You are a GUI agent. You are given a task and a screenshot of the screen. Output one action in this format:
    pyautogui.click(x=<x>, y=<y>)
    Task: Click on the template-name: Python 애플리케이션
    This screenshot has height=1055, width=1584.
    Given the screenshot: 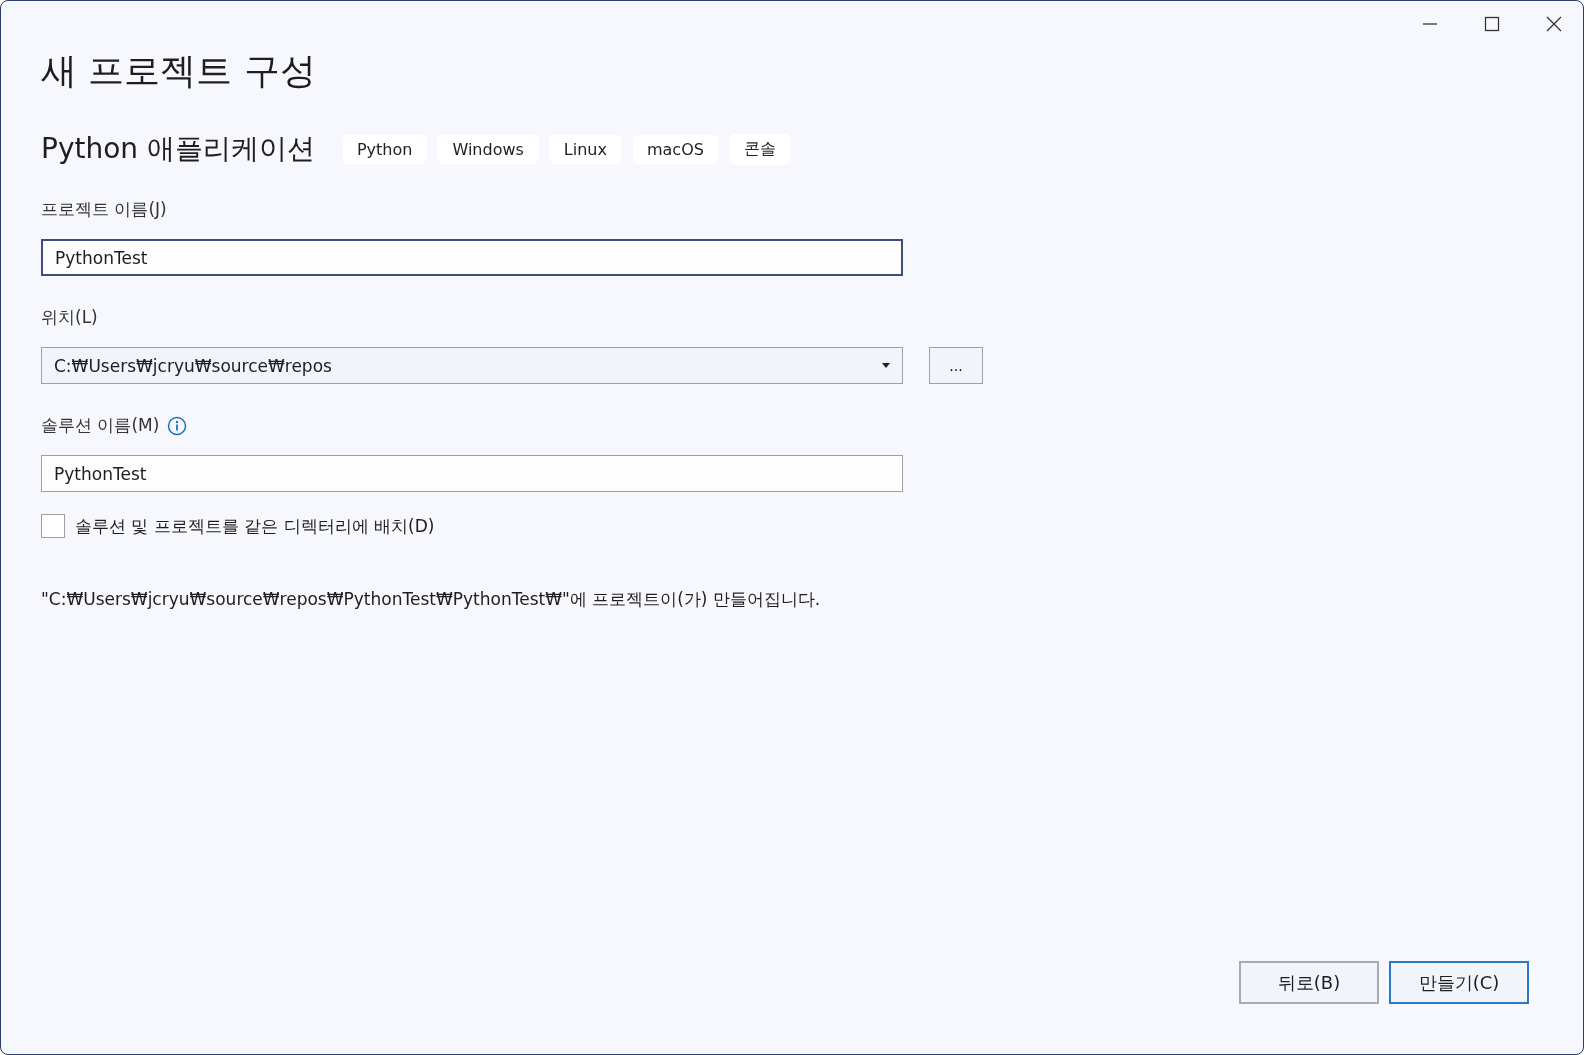 What is the action you would take?
    pyautogui.click(x=178, y=149)
    